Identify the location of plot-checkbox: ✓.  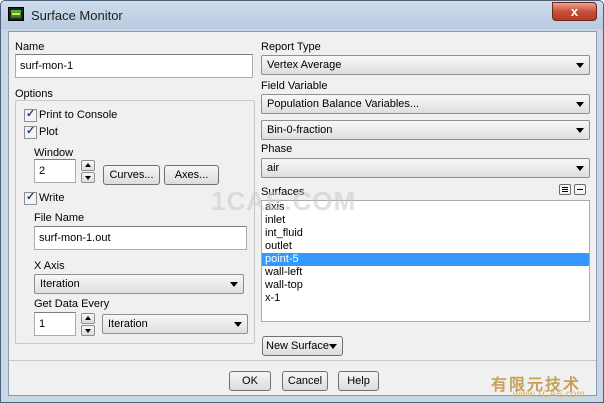
(30, 132).